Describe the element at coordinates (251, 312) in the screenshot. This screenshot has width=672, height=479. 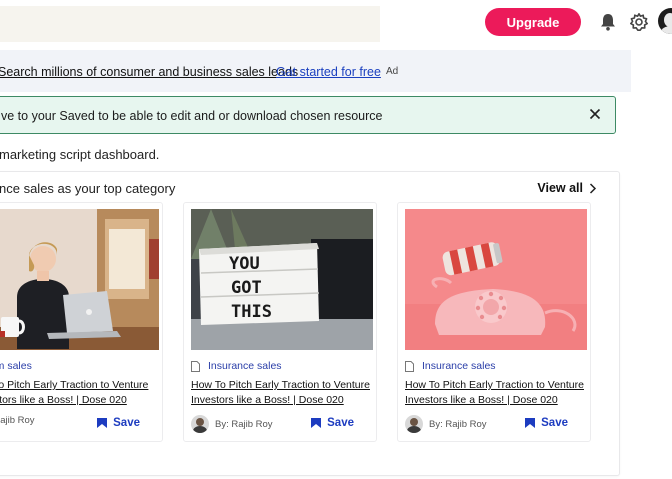
I see `lightbox-line-3: THIS` at that location.